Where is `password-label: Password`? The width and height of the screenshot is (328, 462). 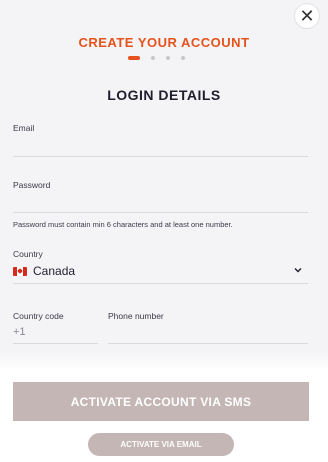
password-label: Password is located at coordinates (32, 185).